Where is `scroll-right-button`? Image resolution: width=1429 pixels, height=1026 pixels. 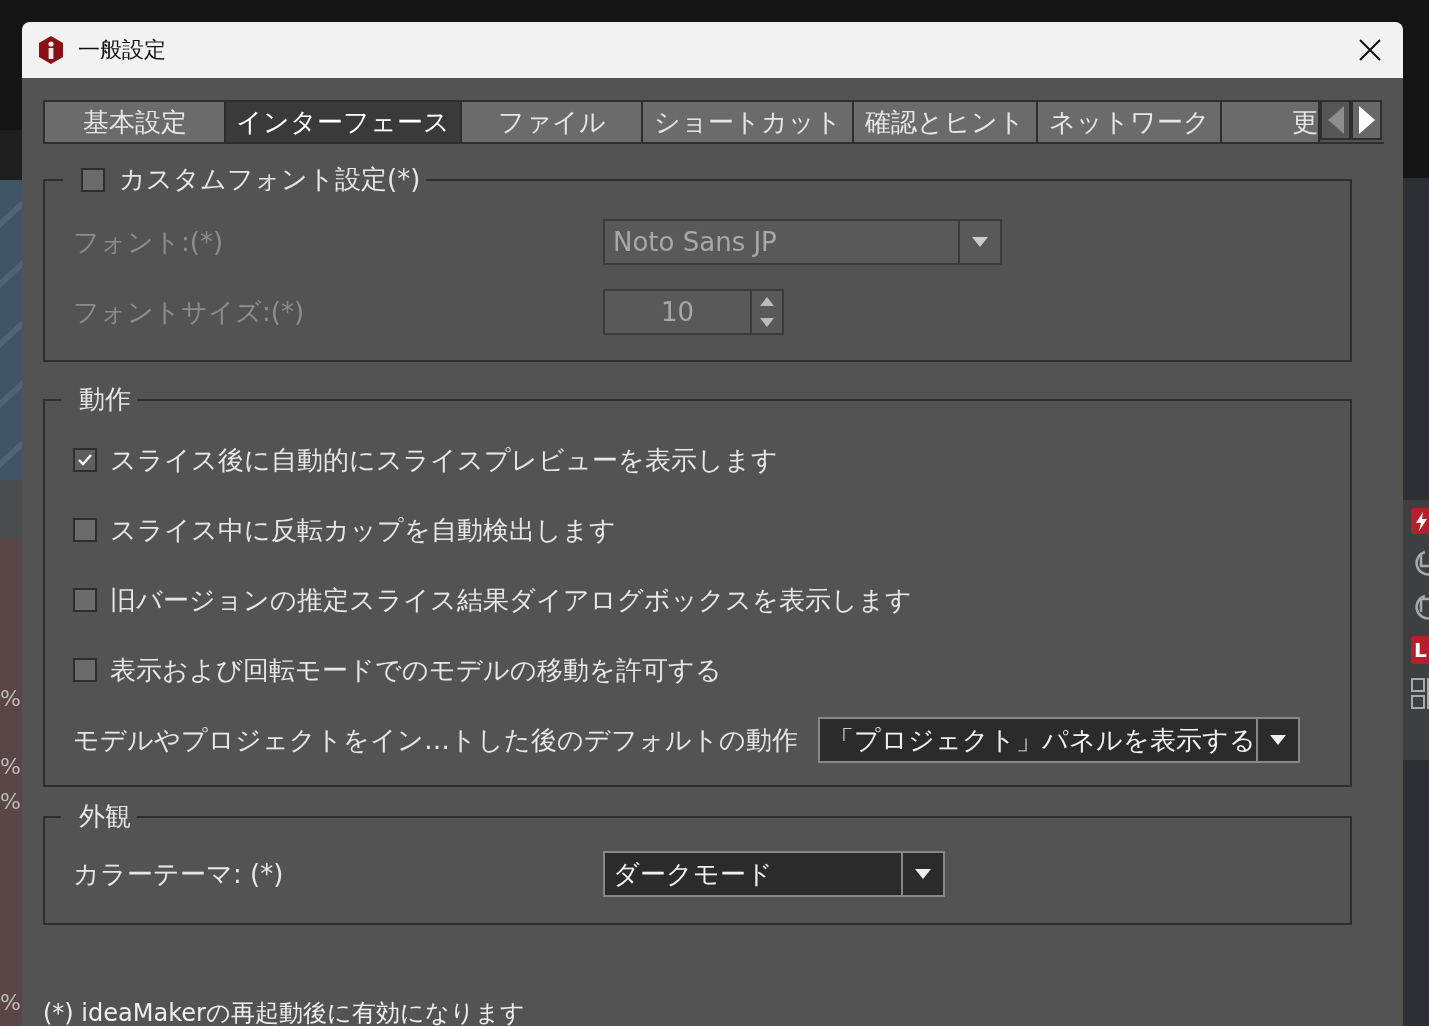 scroll-right-button is located at coordinates (1366, 120).